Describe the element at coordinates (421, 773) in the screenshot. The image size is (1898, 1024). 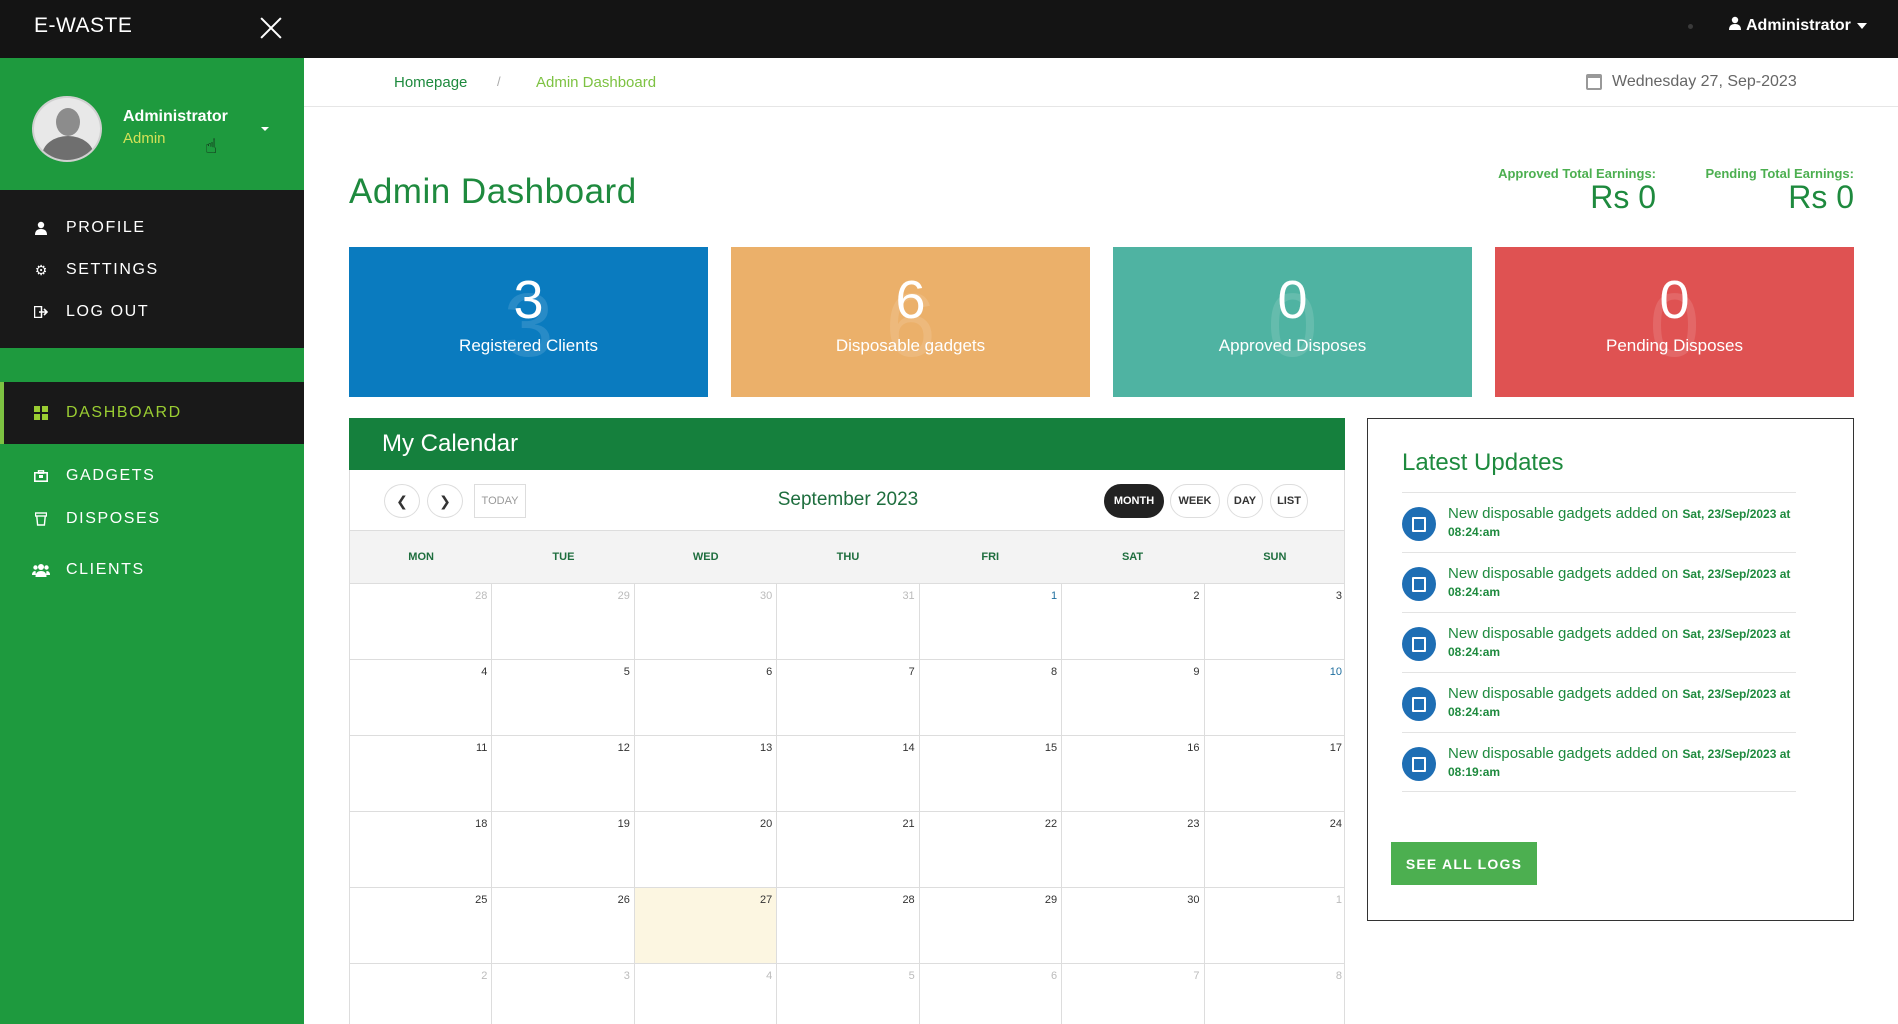
I see `calendar-day: 11` at that location.